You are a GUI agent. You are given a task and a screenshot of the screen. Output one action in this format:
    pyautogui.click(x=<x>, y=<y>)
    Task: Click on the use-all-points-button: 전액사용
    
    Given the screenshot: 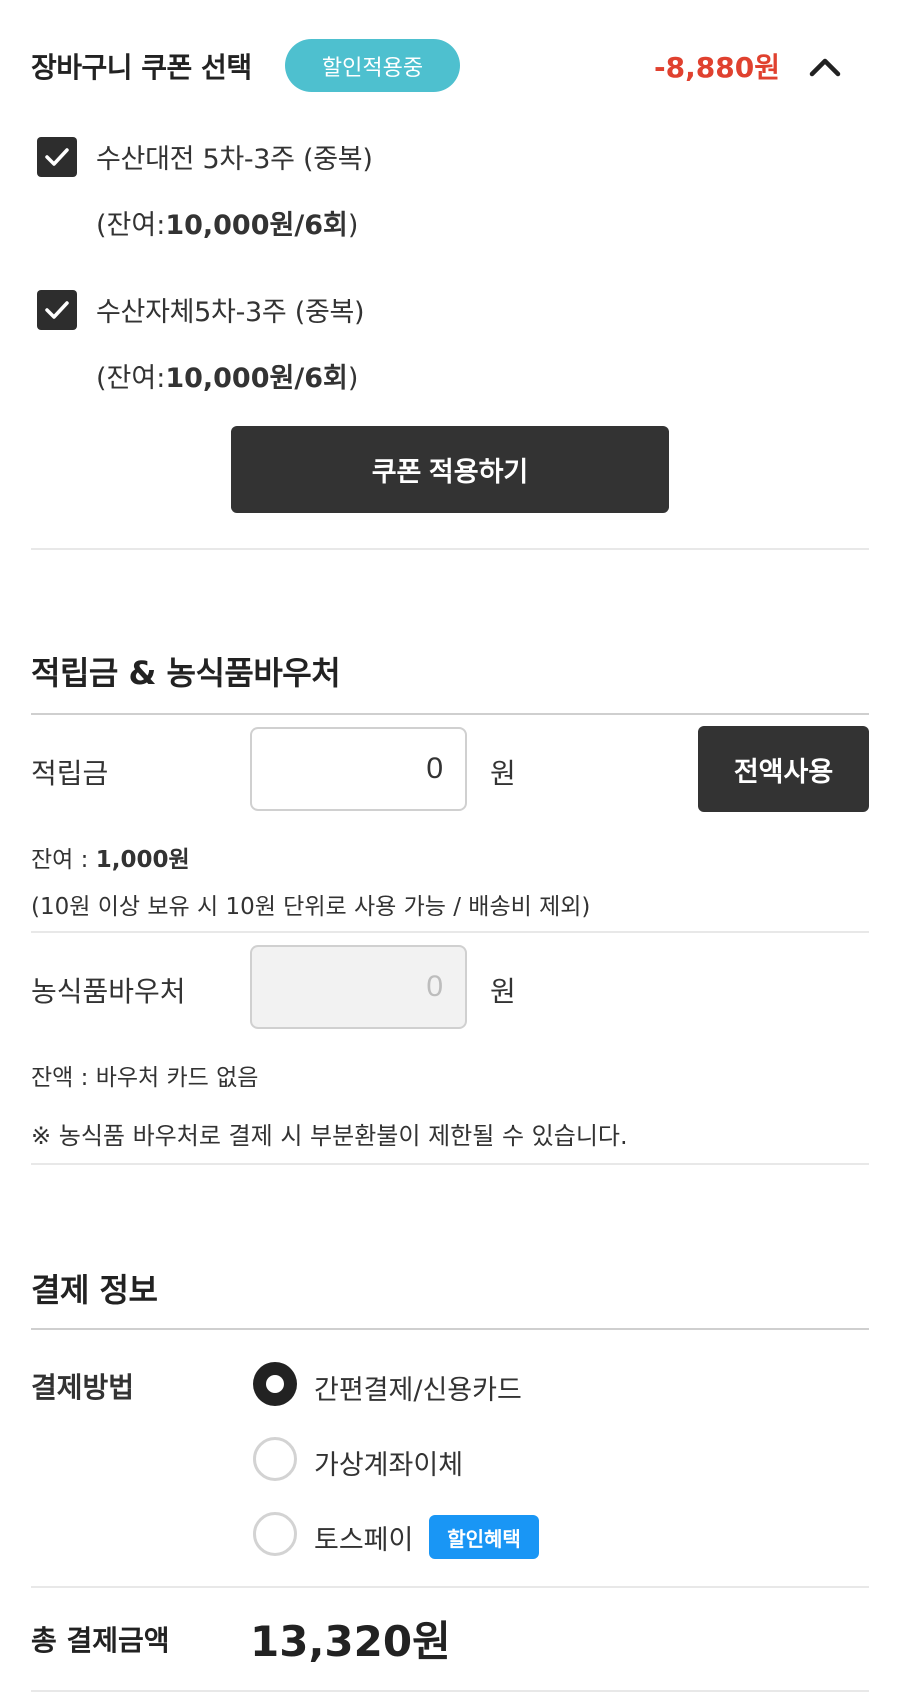 What is the action you would take?
    pyautogui.click(x=783, y=769)
    